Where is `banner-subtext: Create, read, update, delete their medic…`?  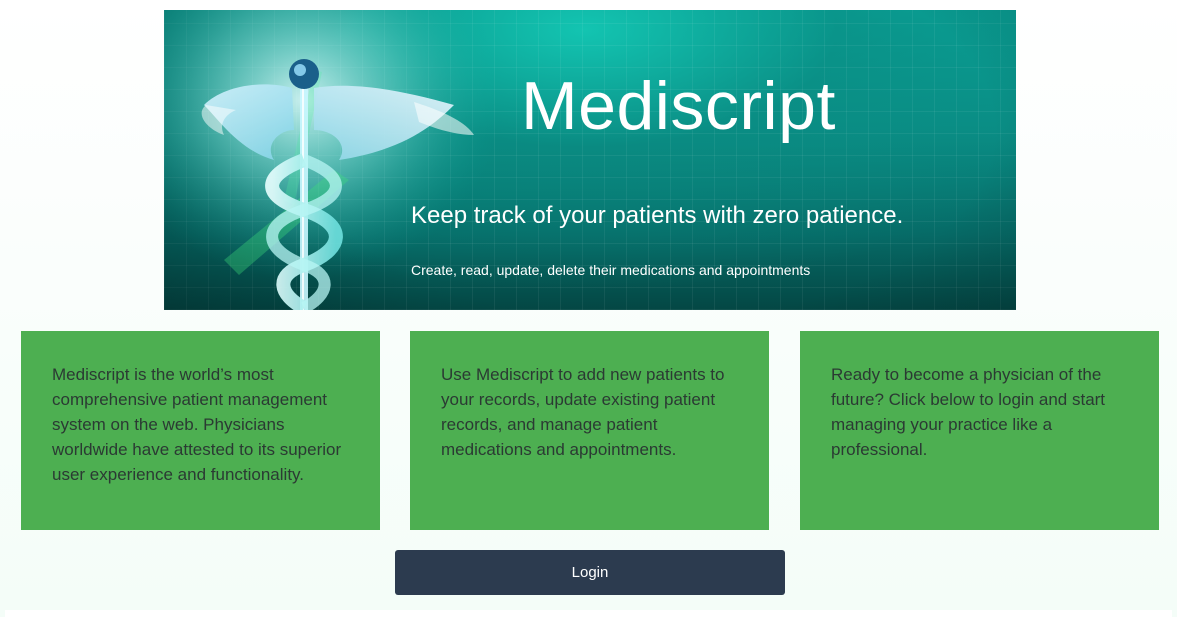
banner-subtext: Create, read, update, delete their medic… is located at coordinates (611, 270).